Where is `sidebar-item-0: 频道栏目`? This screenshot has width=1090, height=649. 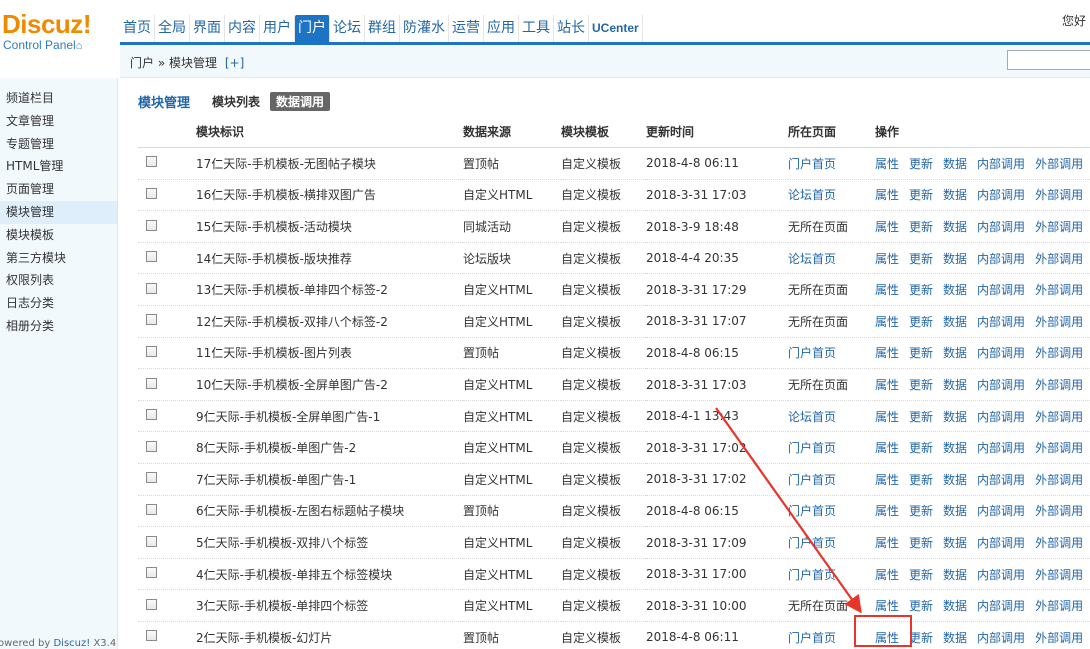
sidebar-item-0: 频道栏目 is located at coordinates (58, 98).